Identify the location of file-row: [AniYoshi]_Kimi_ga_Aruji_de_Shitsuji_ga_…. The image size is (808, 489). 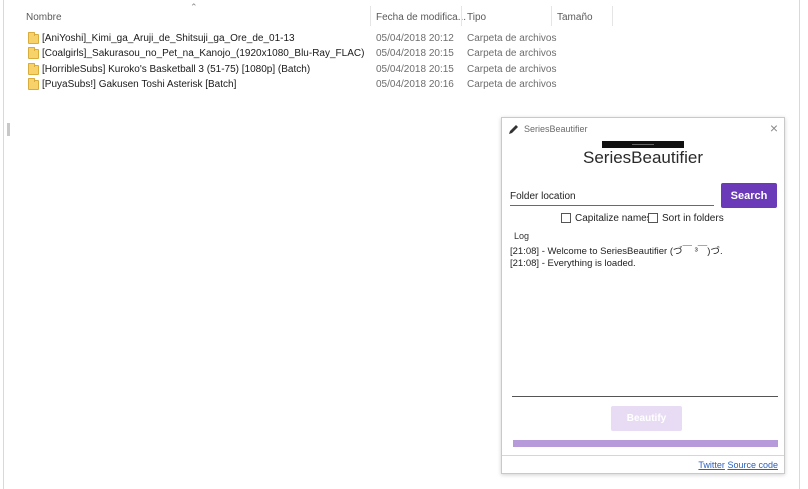
(296, 39).